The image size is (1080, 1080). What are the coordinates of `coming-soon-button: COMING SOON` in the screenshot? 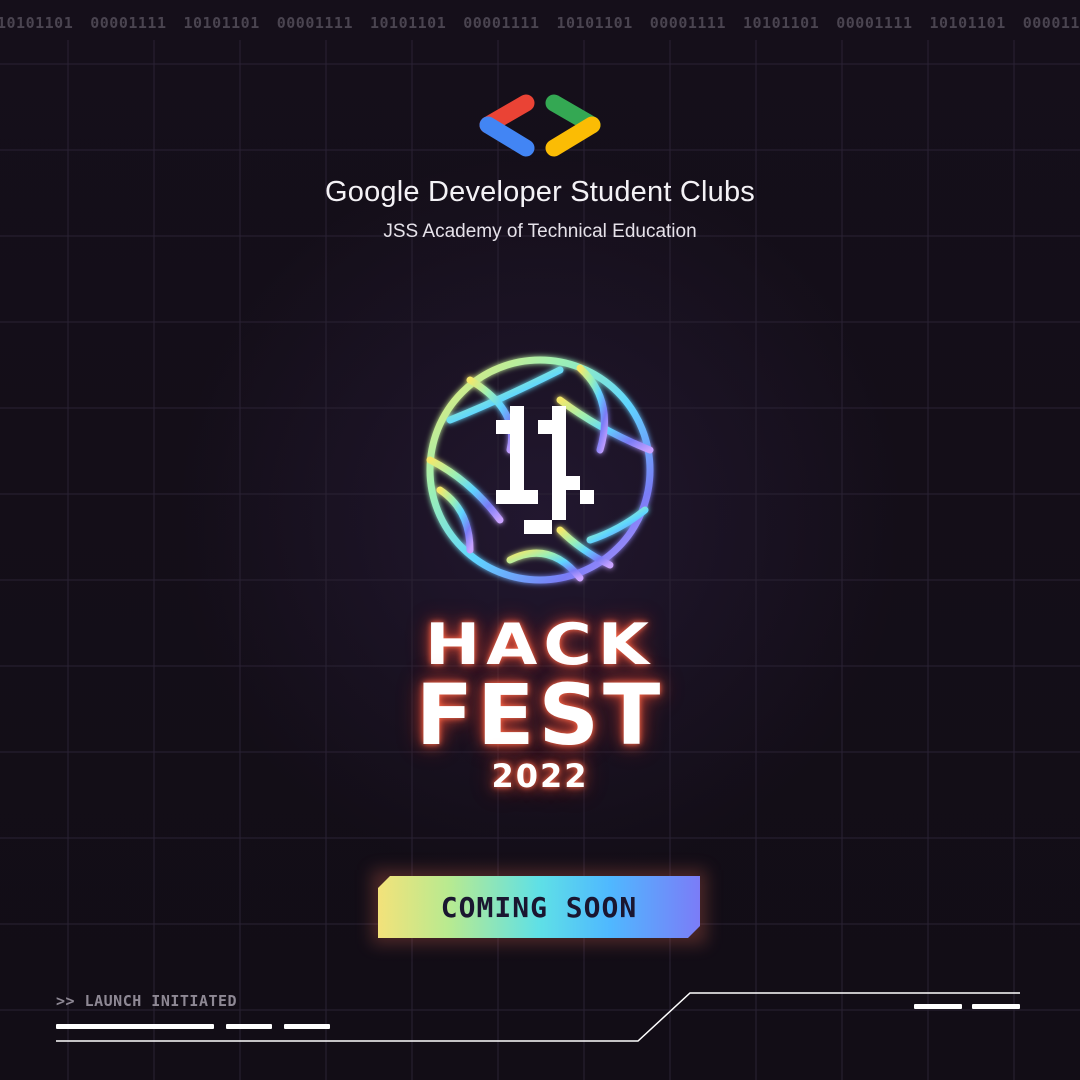 It's located at (539, 907).